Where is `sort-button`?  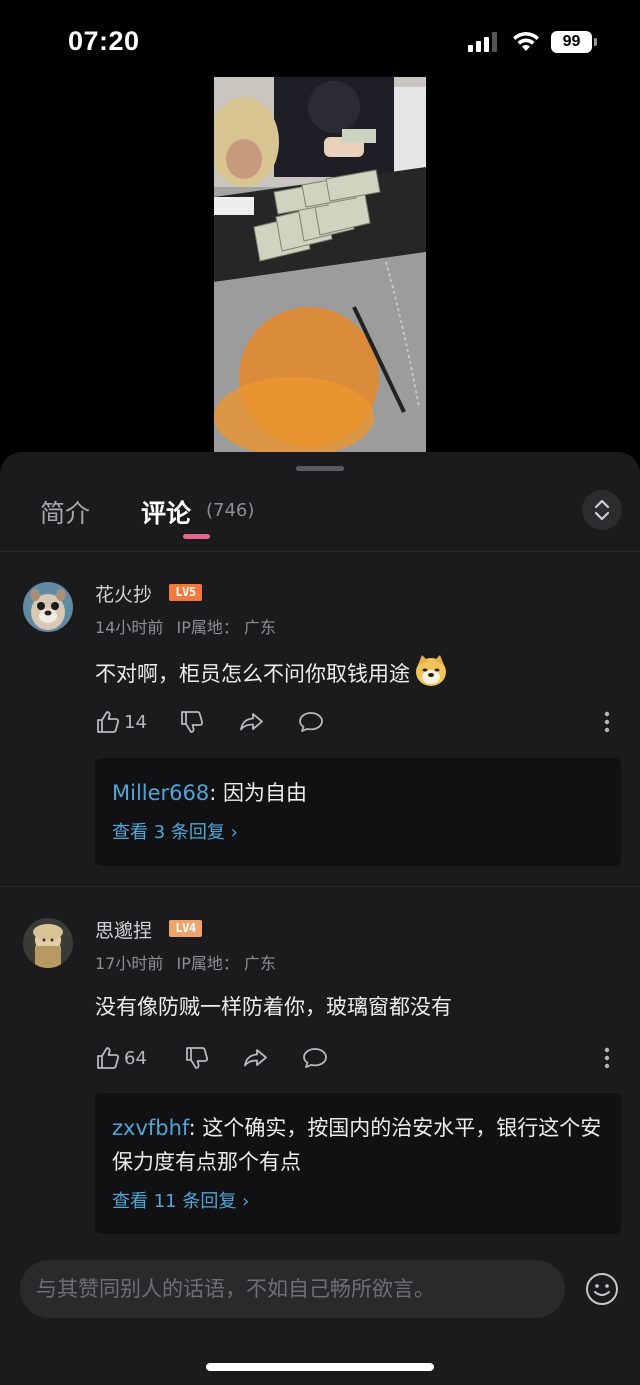 sort-button is located at coordinates (602, 510).